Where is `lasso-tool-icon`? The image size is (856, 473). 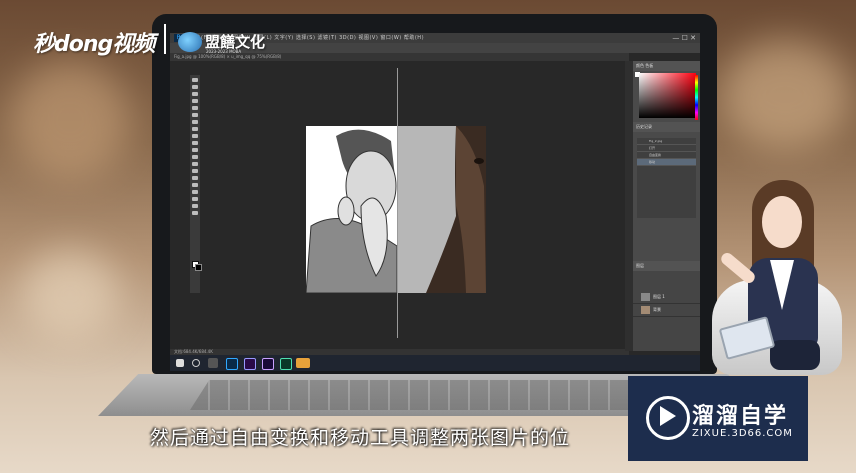
lasso-tool-icon is located at coordinates (195, 94).